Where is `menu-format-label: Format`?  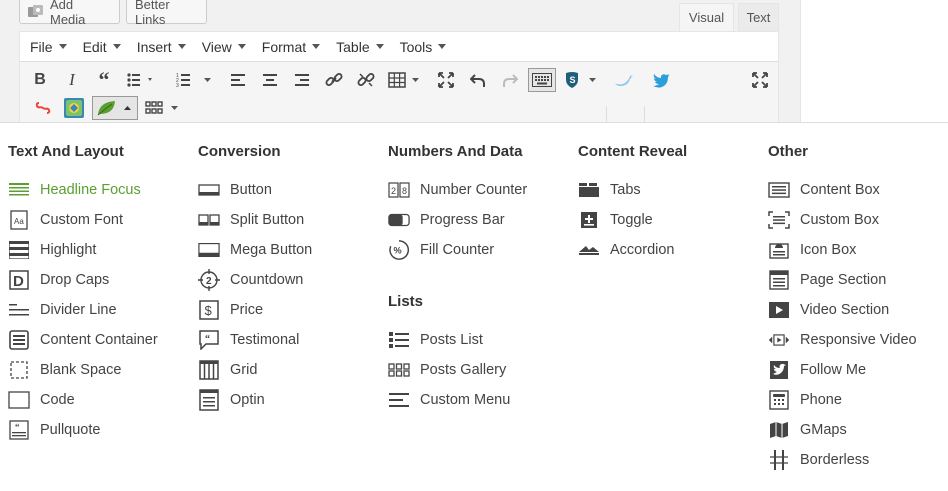
menu-format-label: Format is located at coordinates (284, 46).